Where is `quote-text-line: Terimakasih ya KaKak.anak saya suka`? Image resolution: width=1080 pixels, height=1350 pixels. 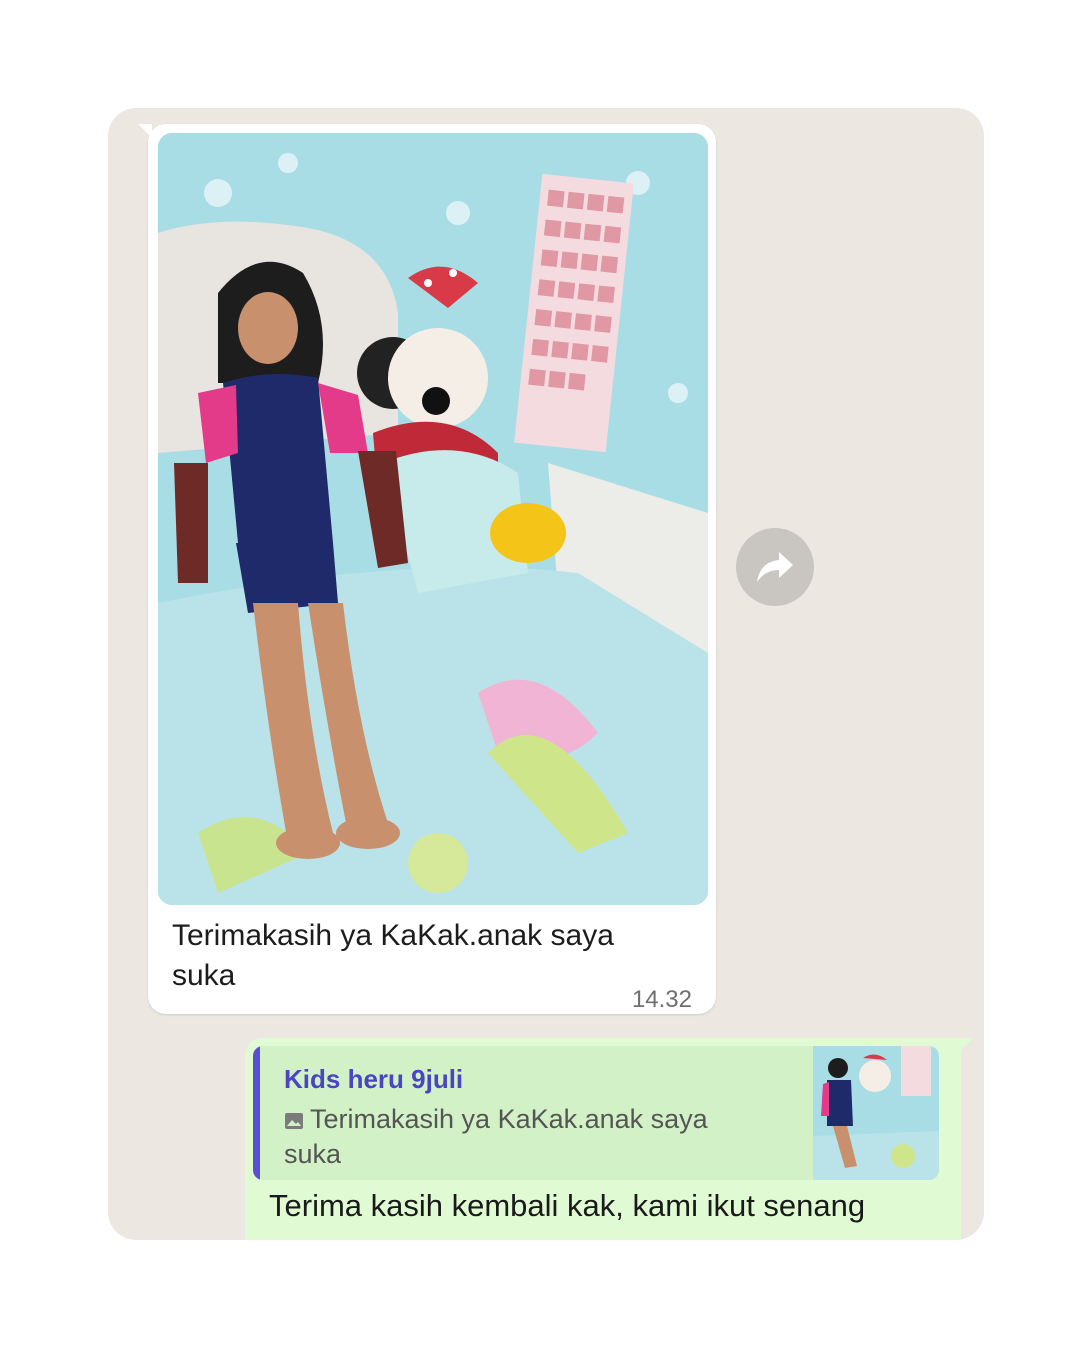
quote-text-line: Terimakasih ya KaKak.anak saya suka is located at coordinates (514, 1137).